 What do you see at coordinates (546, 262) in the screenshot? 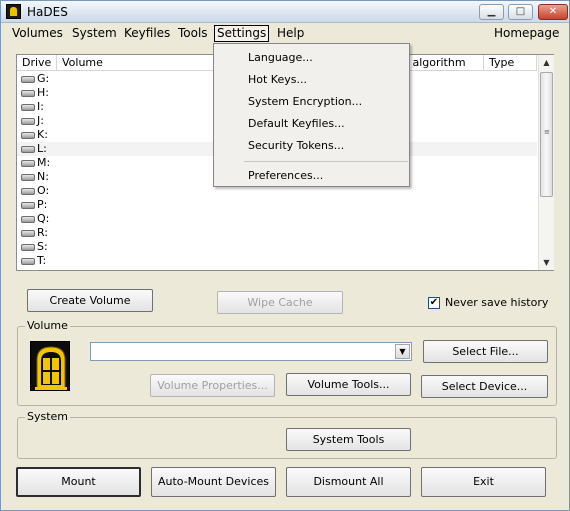
I see `scroll-down-icon: ▼` at bounding box center [546, 262].